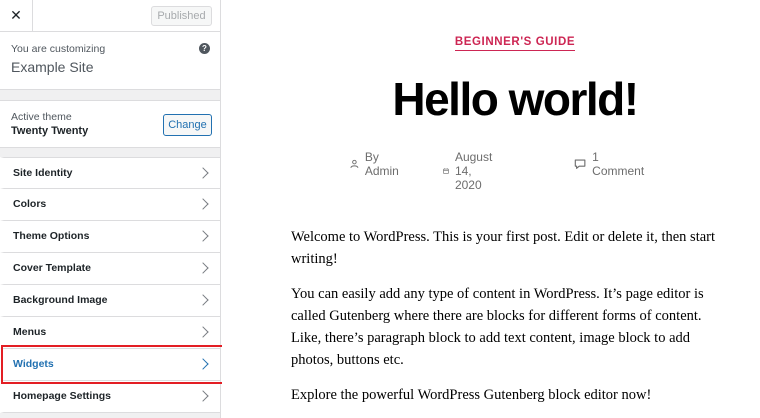 The image size is (760, 418). Describe the element at coordinates (110, 301) in the screenshot. I see `menu-item-background-image: Background Image` at that location.